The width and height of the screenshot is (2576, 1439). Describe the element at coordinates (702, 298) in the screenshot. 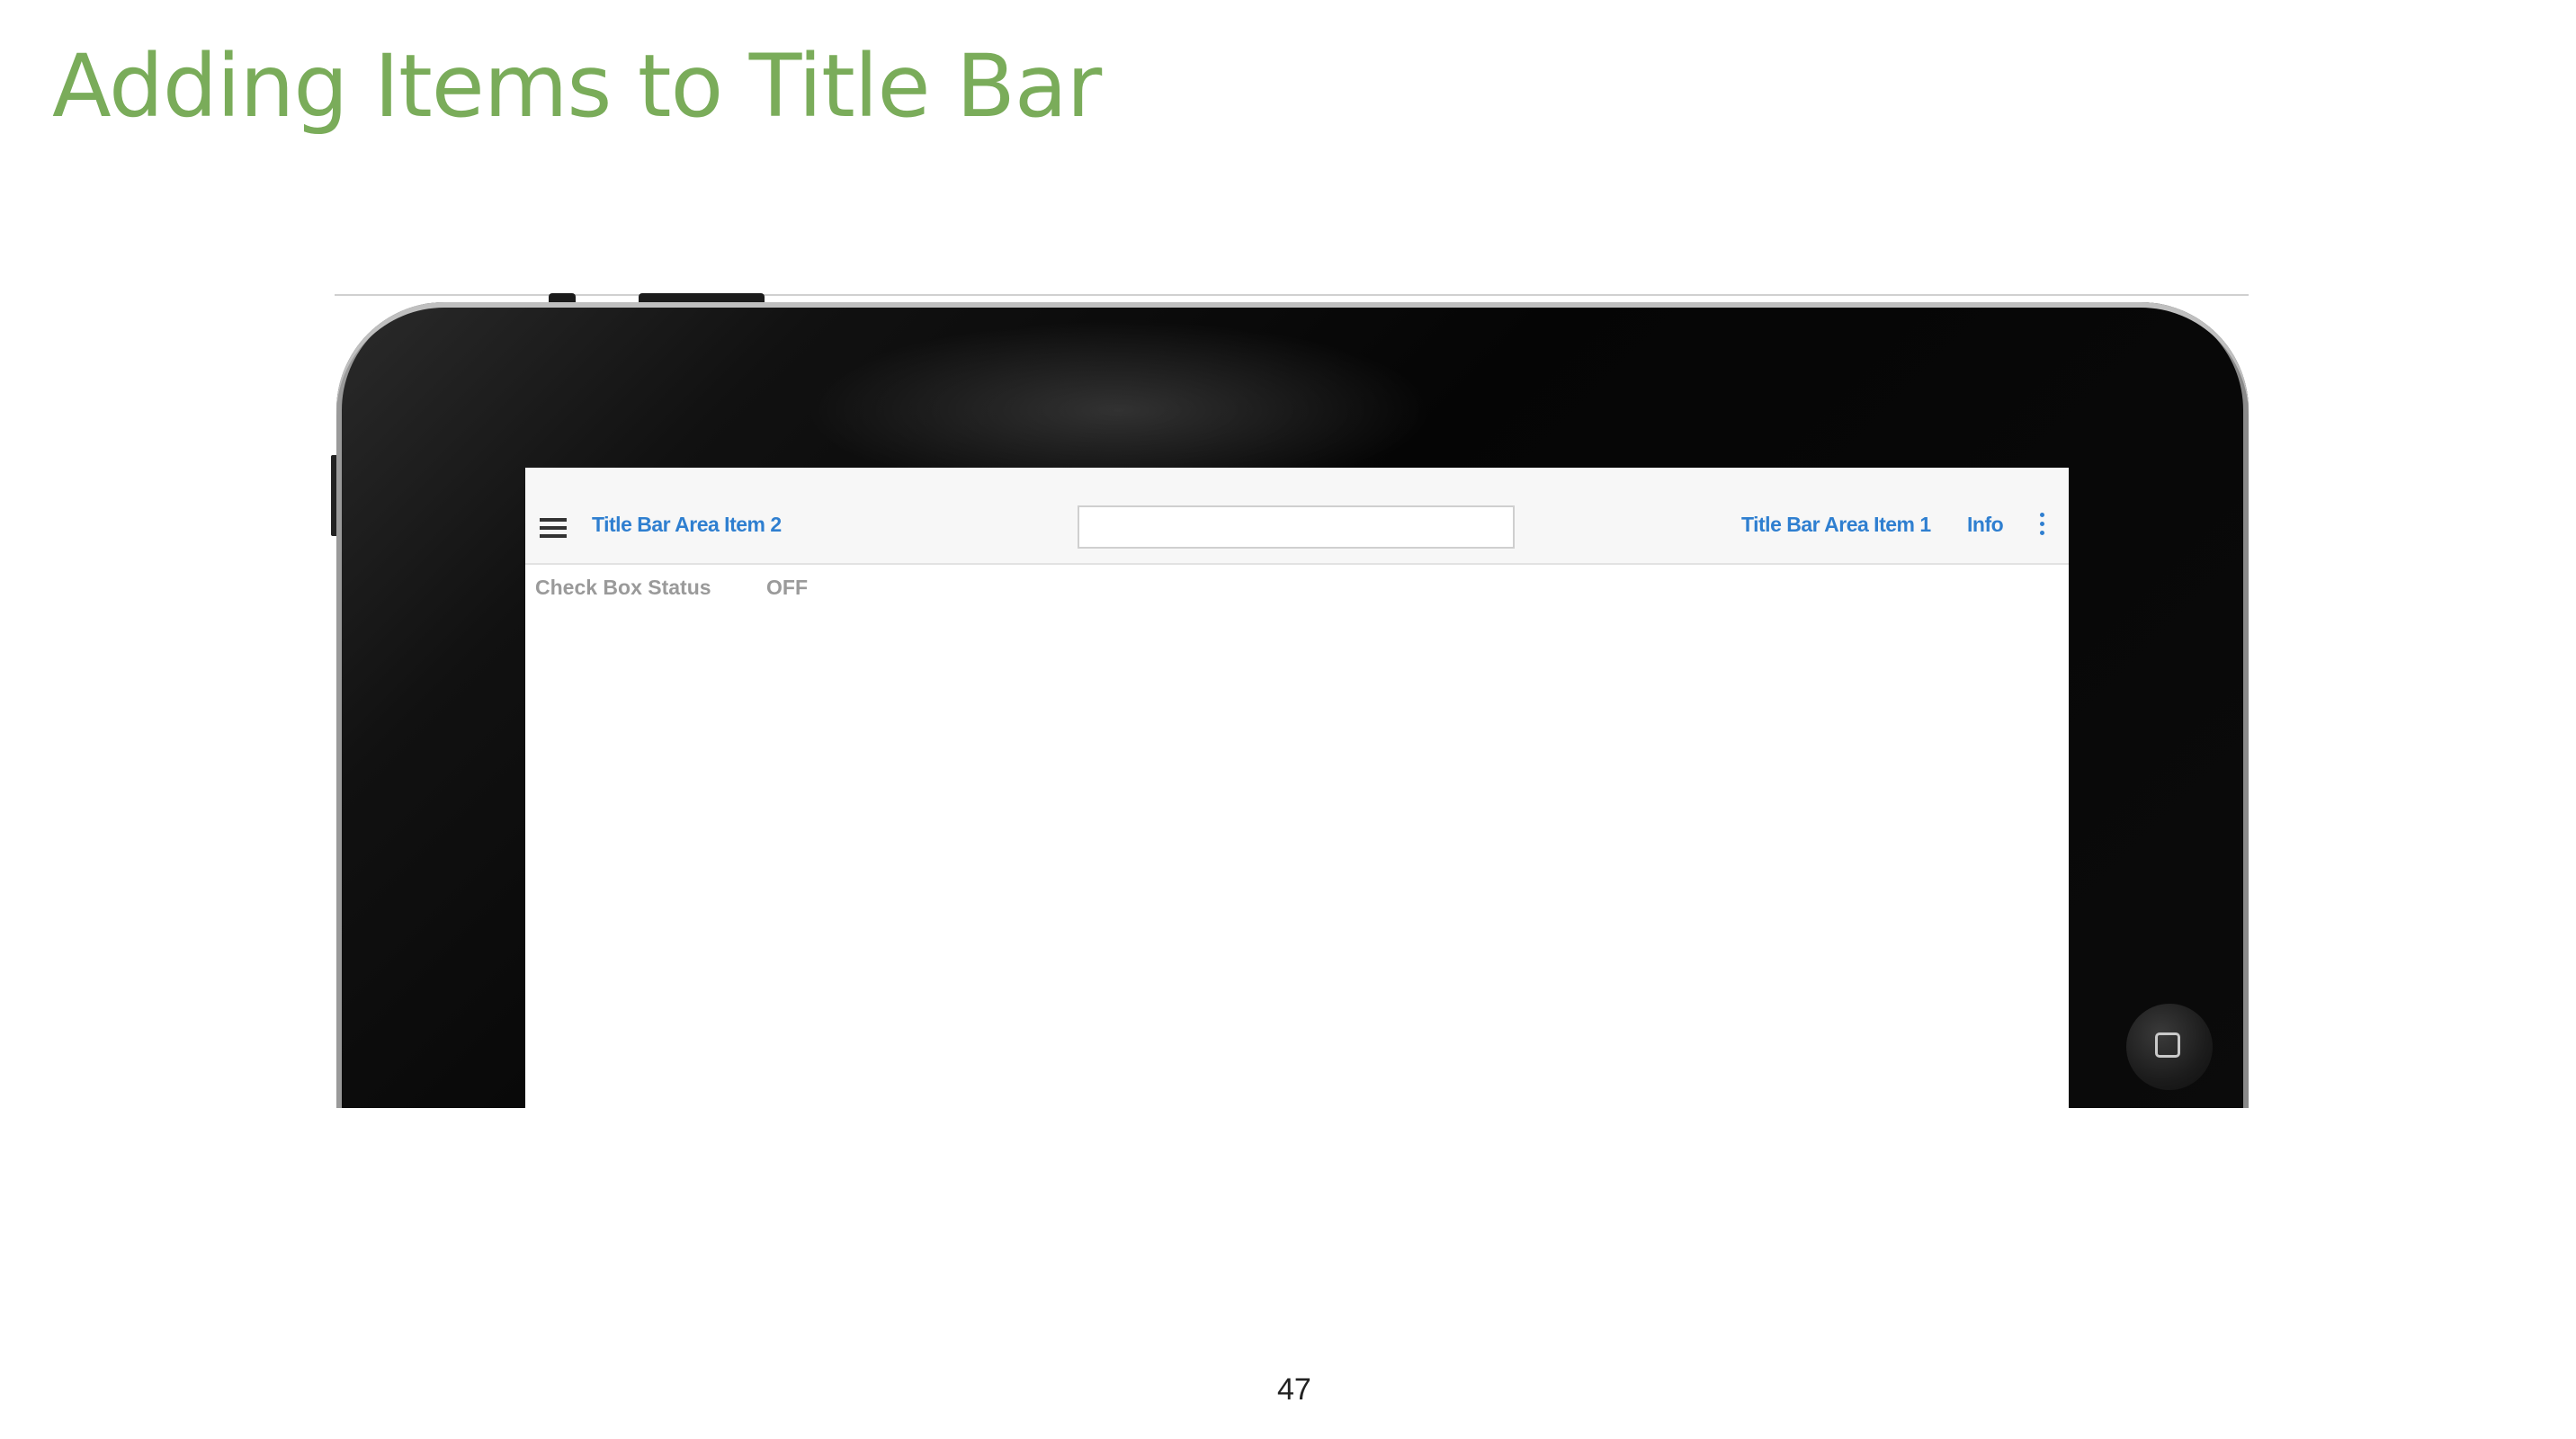

I see `tablet-volume-button` at that location.